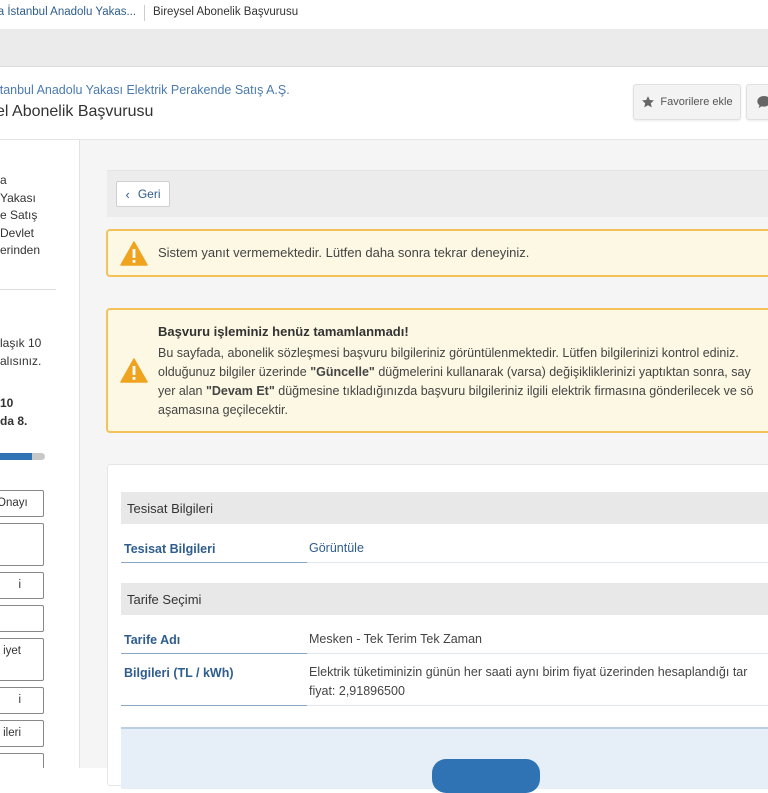 This screenshot has width=768, height=793. What do you see at coordinates (696, 102) in the screenshot?
I see `add-favorite-label: Favorilere ekle` at bounding box center [696, 102].